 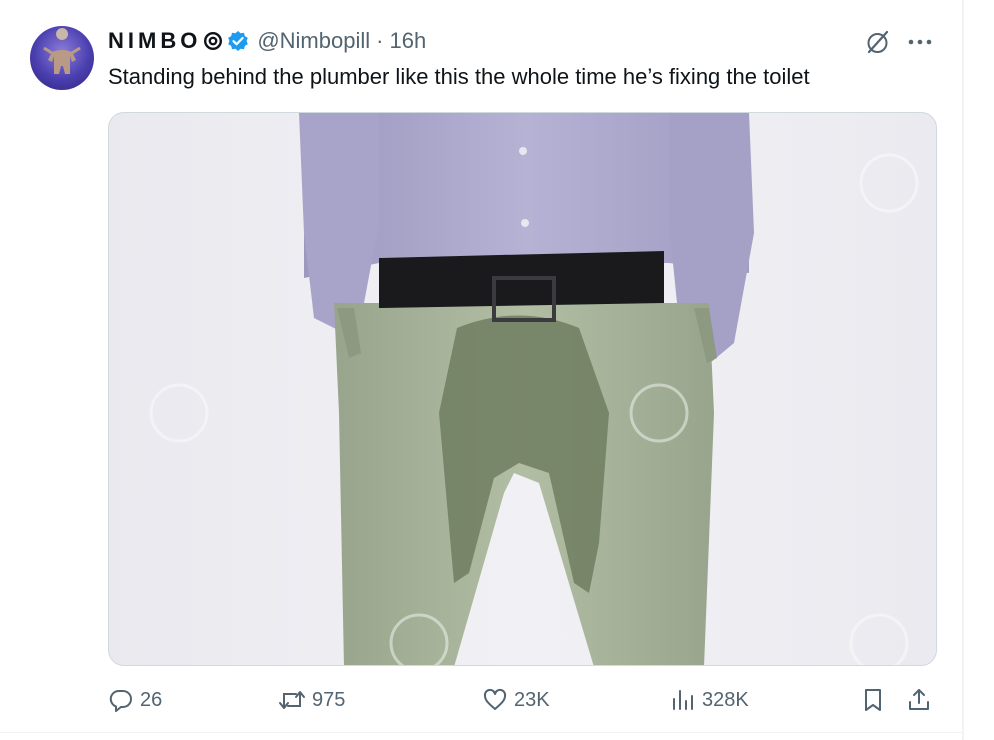 What do you see at coordinates (213, 41) in the screenshot?
I see `gear-badge-icon` at bounding box center [213, 41].